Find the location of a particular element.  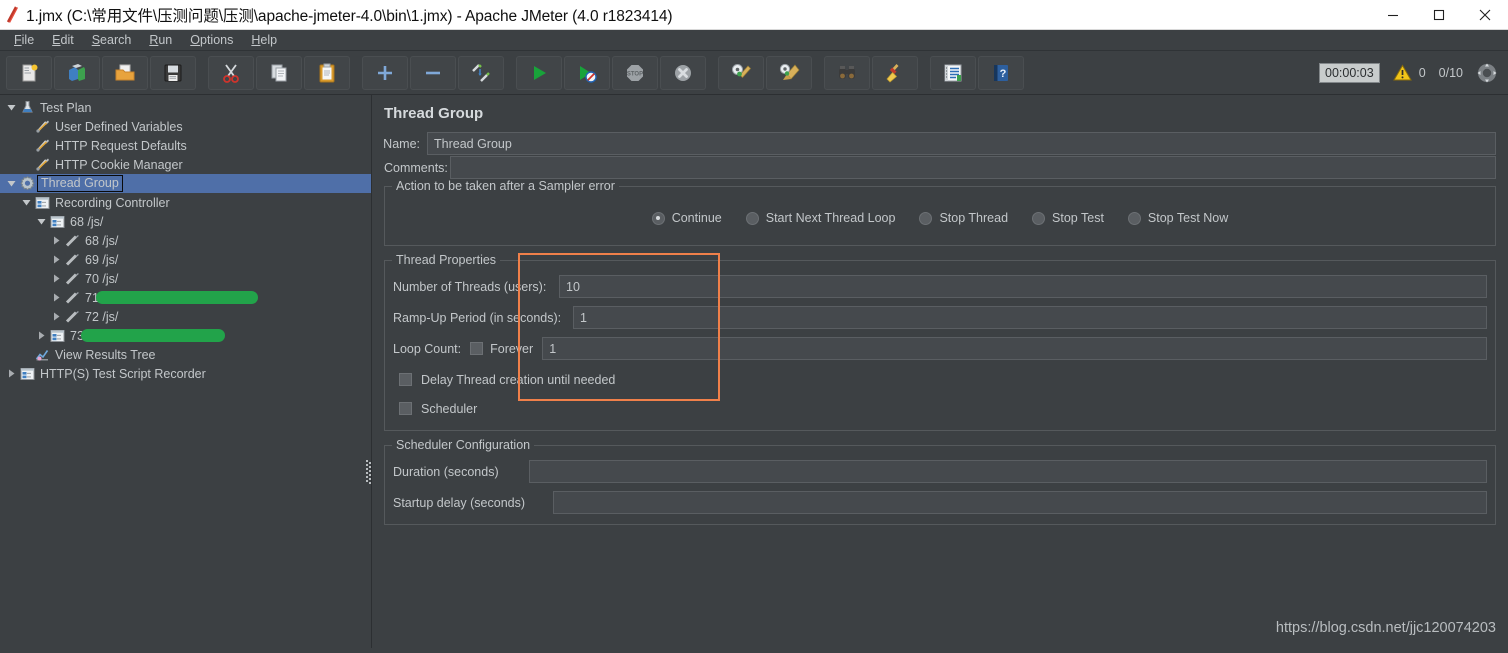

sampler-error-radio: Stop Thread is located at coordinates (963, 218).